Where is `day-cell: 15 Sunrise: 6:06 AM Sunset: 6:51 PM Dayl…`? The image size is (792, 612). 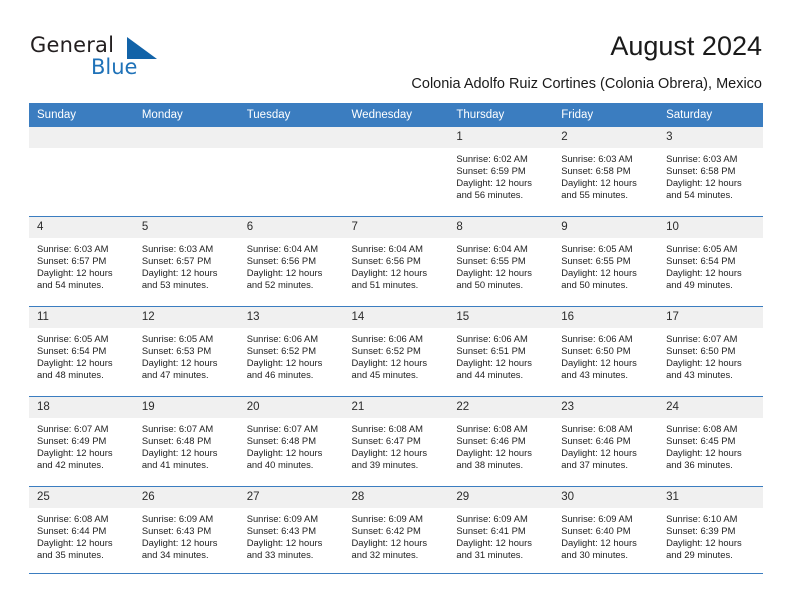 day-cell: 15 Sunrise: 6:06 AM Sunset: 6:51 PM Dayl… is located at coordinates (501, 351).